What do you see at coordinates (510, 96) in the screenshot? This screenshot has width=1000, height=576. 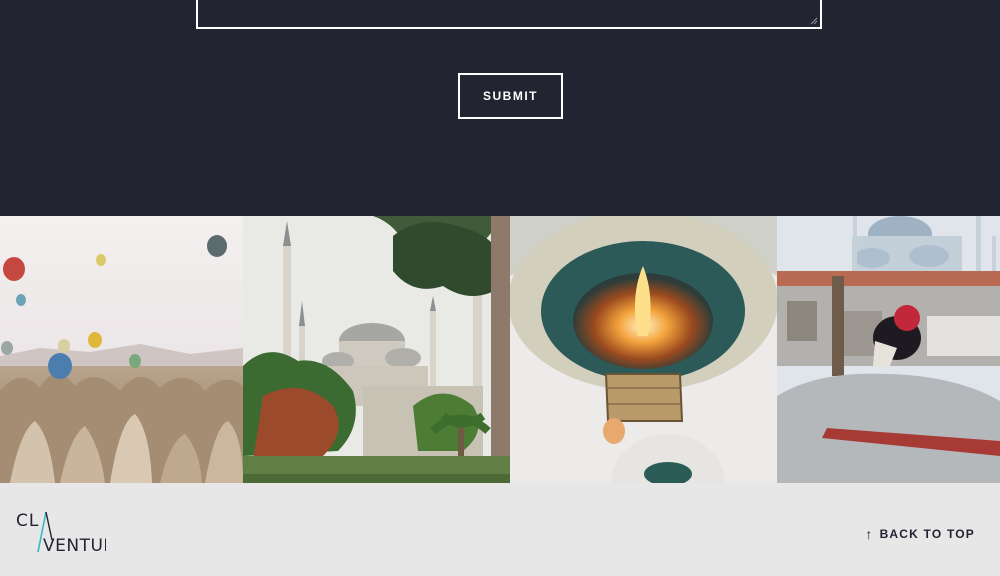 I see `submit-button: SUBMIT` at bounding box center [510, 96].